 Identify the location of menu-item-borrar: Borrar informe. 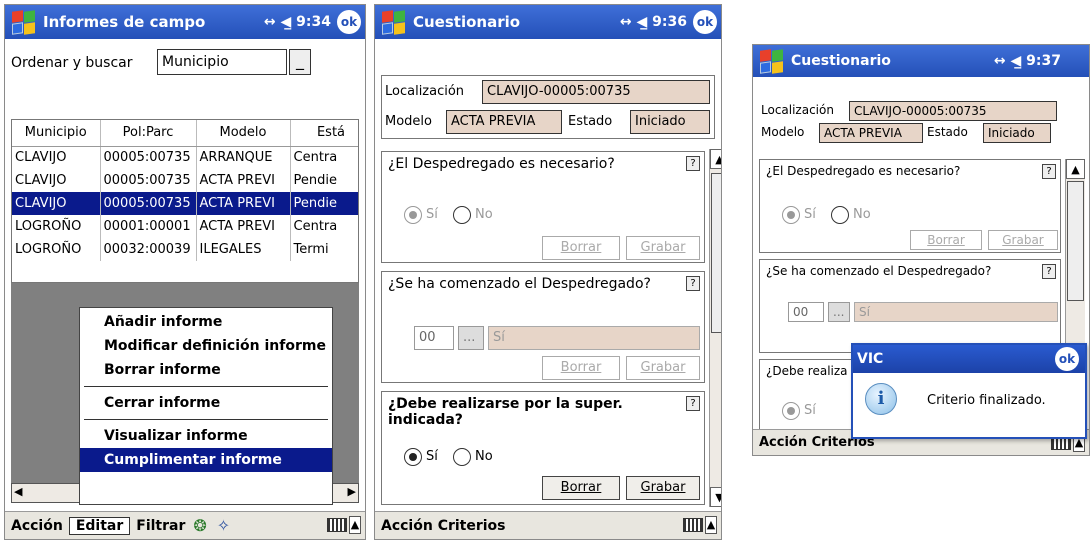
(206, 370).